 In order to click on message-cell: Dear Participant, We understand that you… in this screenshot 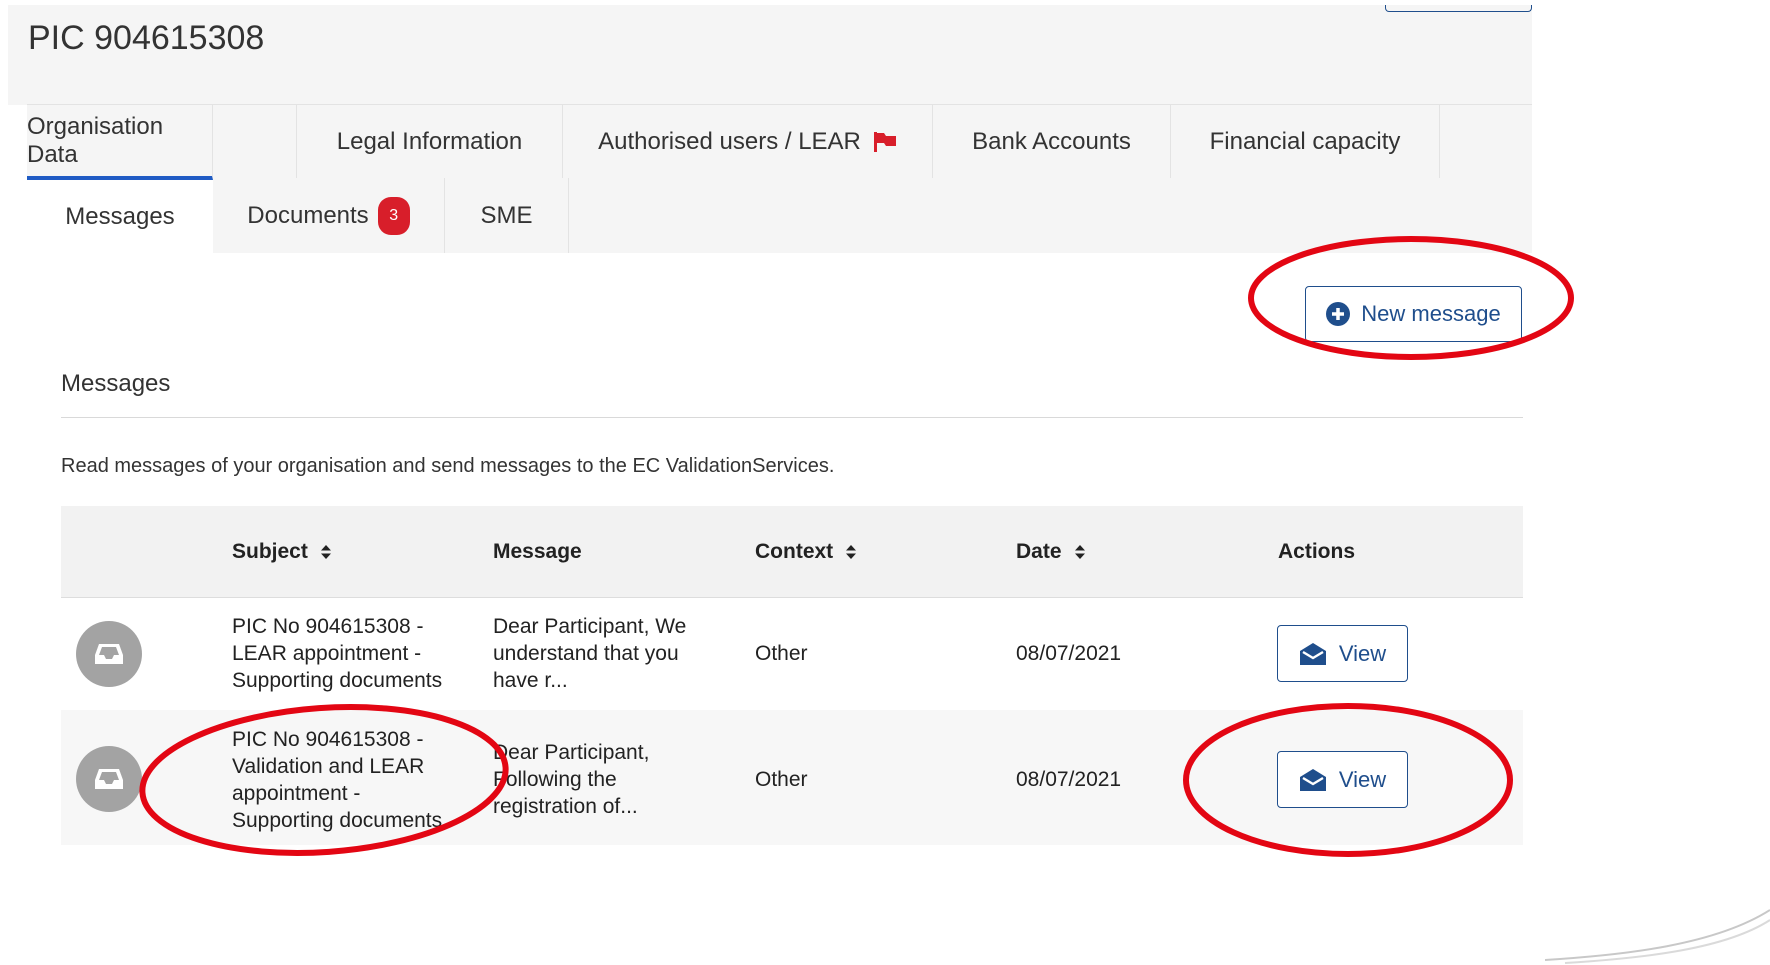, I will do `click(589, 653)`.